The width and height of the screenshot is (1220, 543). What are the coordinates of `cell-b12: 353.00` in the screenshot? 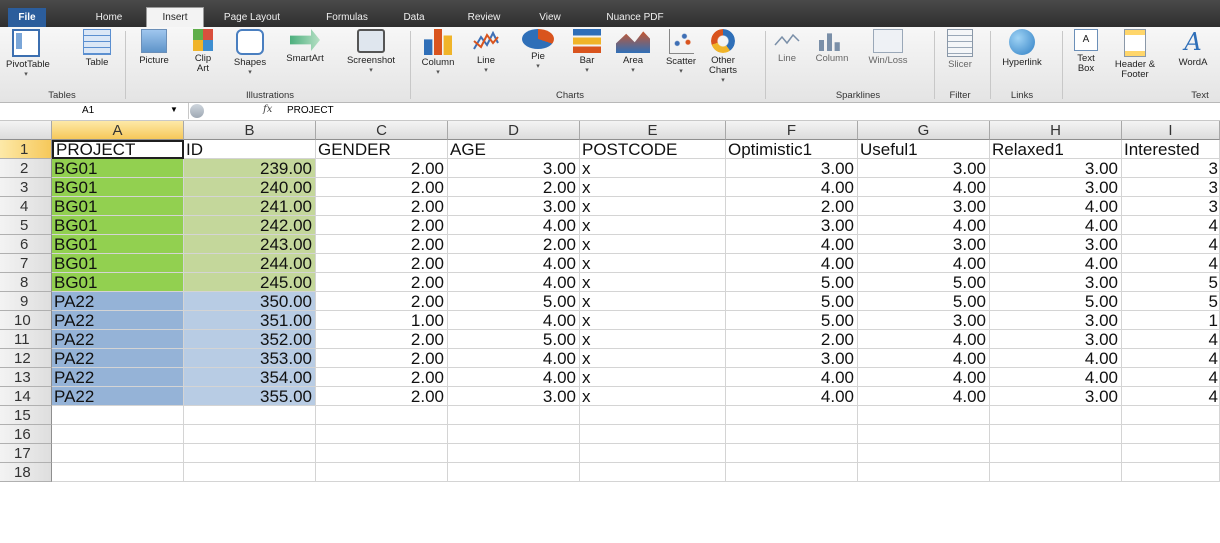 It's located at (250, 358).